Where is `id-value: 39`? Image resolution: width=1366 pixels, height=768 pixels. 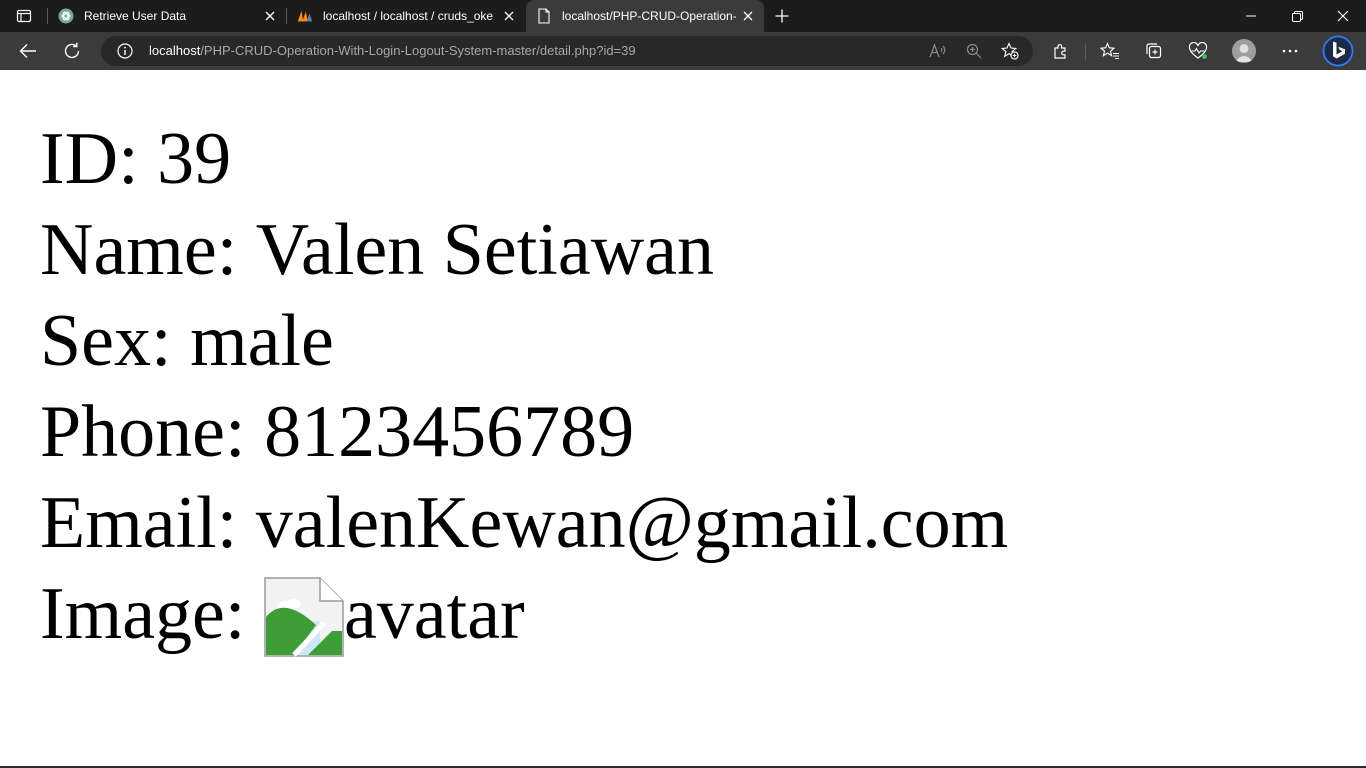
id-value: 39 is located at coordinates (194, 159).